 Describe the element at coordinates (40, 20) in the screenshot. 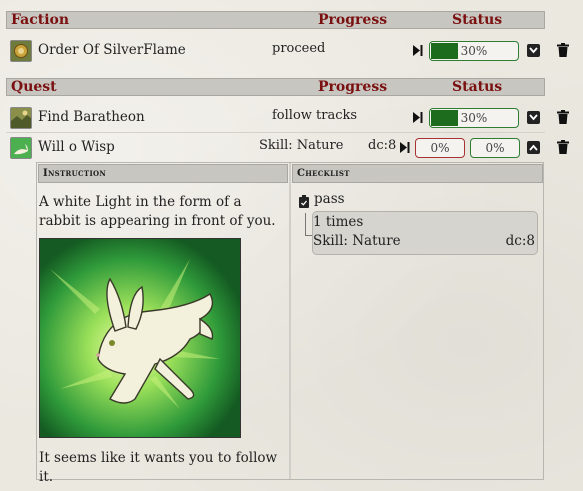

I see `faction-header-name: Faction` at that location.